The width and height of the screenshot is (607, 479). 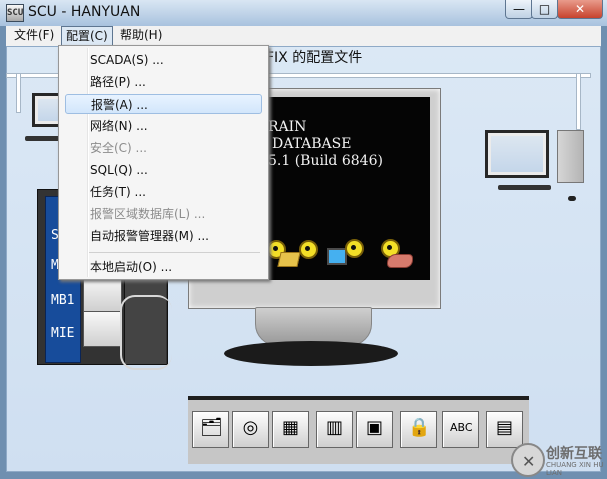 I want to click on watermark-logo: ✕, so click(x=528, y=460).